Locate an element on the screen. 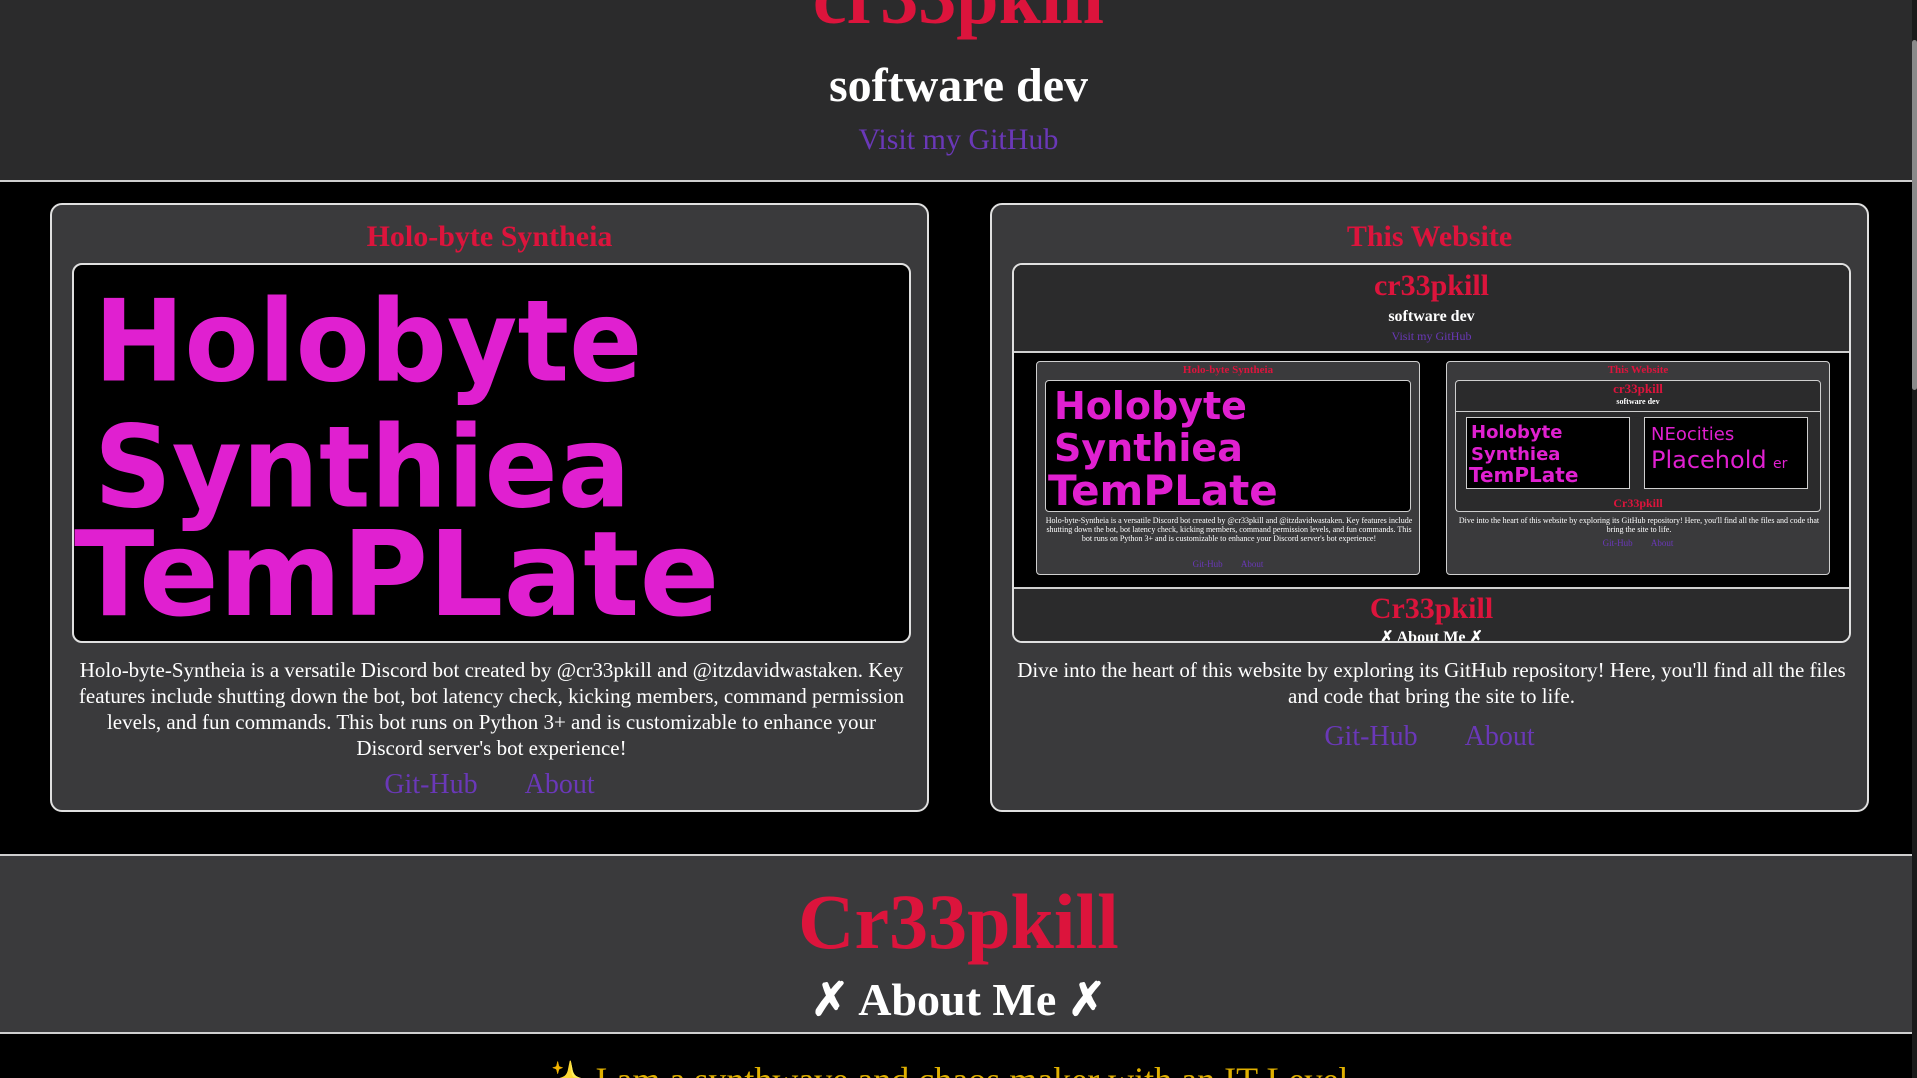 Image resolution: width=1917 pixels, height=1078 pixels. nested-divider is located at coordinates (1638, 411).